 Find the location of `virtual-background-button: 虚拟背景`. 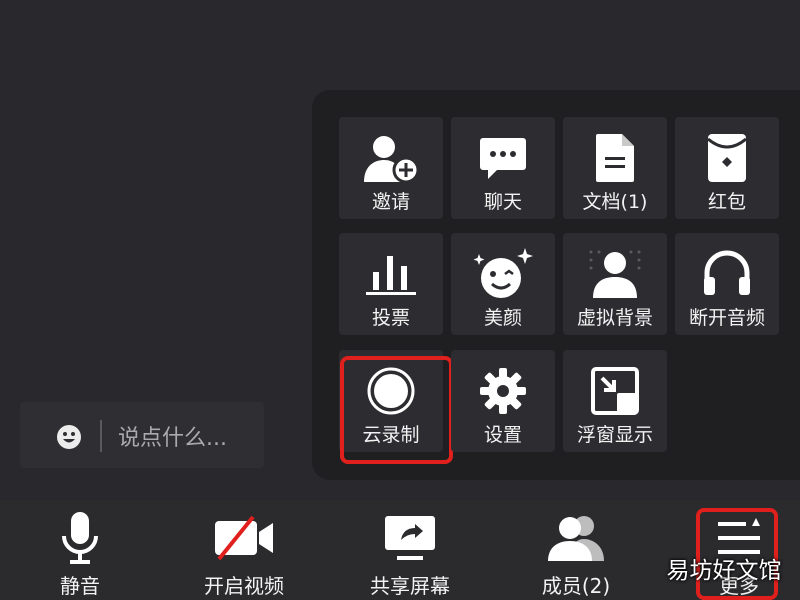

virtual-background-button: 虚拟背景 is located at coordinates (615, 284).